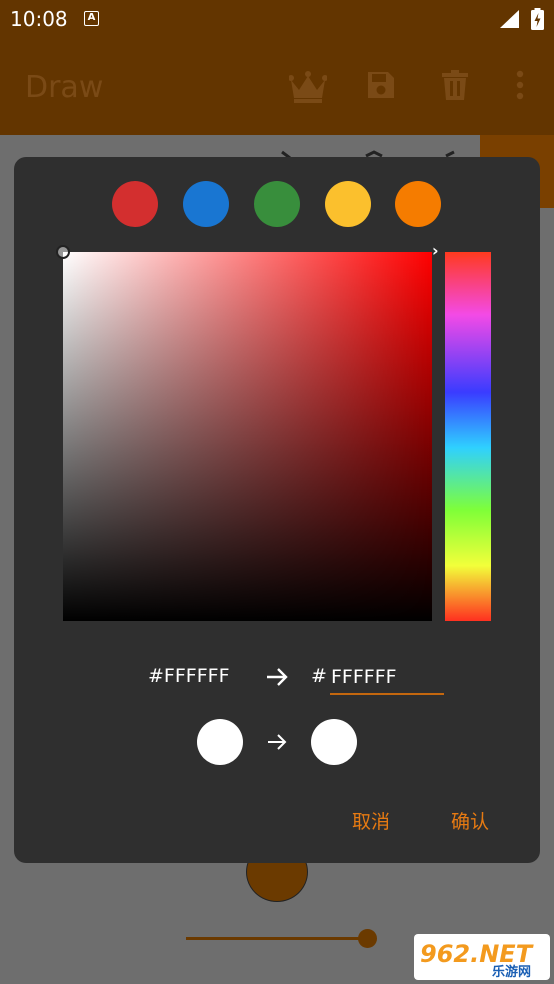 This screenshot has height=984, width=554. I want to click on preset-red, so click(135, 204).